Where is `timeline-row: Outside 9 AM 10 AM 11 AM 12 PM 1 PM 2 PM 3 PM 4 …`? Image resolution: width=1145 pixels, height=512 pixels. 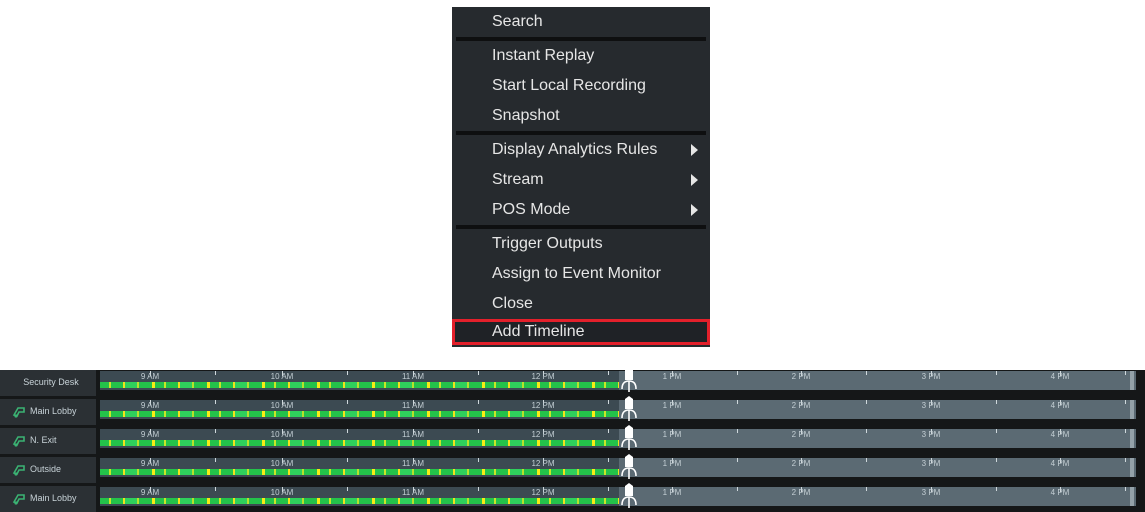
timeline-row: Outside 9 AM 10 AM 11 AM 12 PM 1 PM 2 PM 3 PM 4 … is located at coordinates (572, 468).